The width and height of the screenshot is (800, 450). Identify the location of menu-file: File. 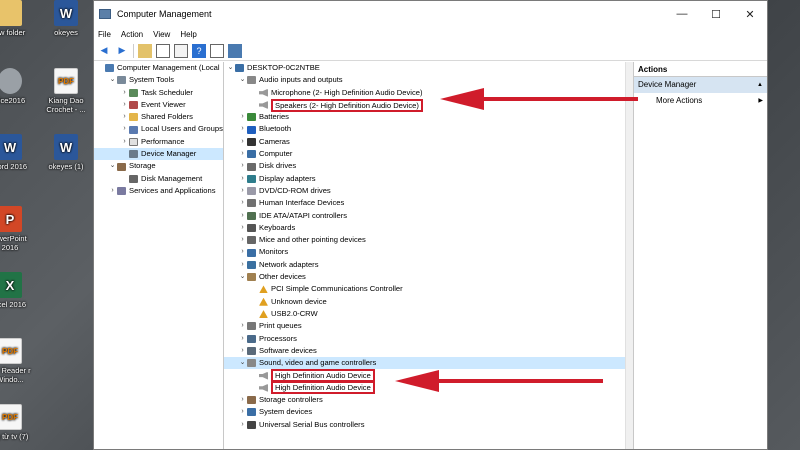
(104, 34).